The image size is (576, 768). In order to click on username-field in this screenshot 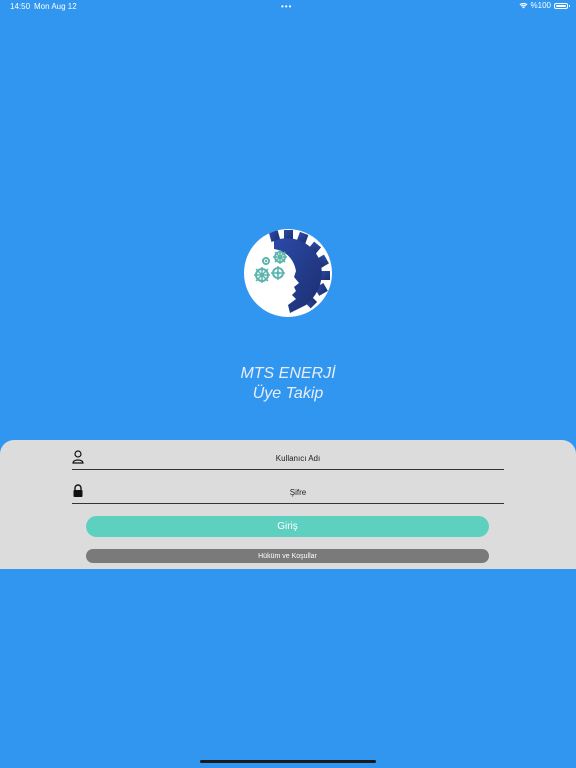, I will do `click(288, 458)`.